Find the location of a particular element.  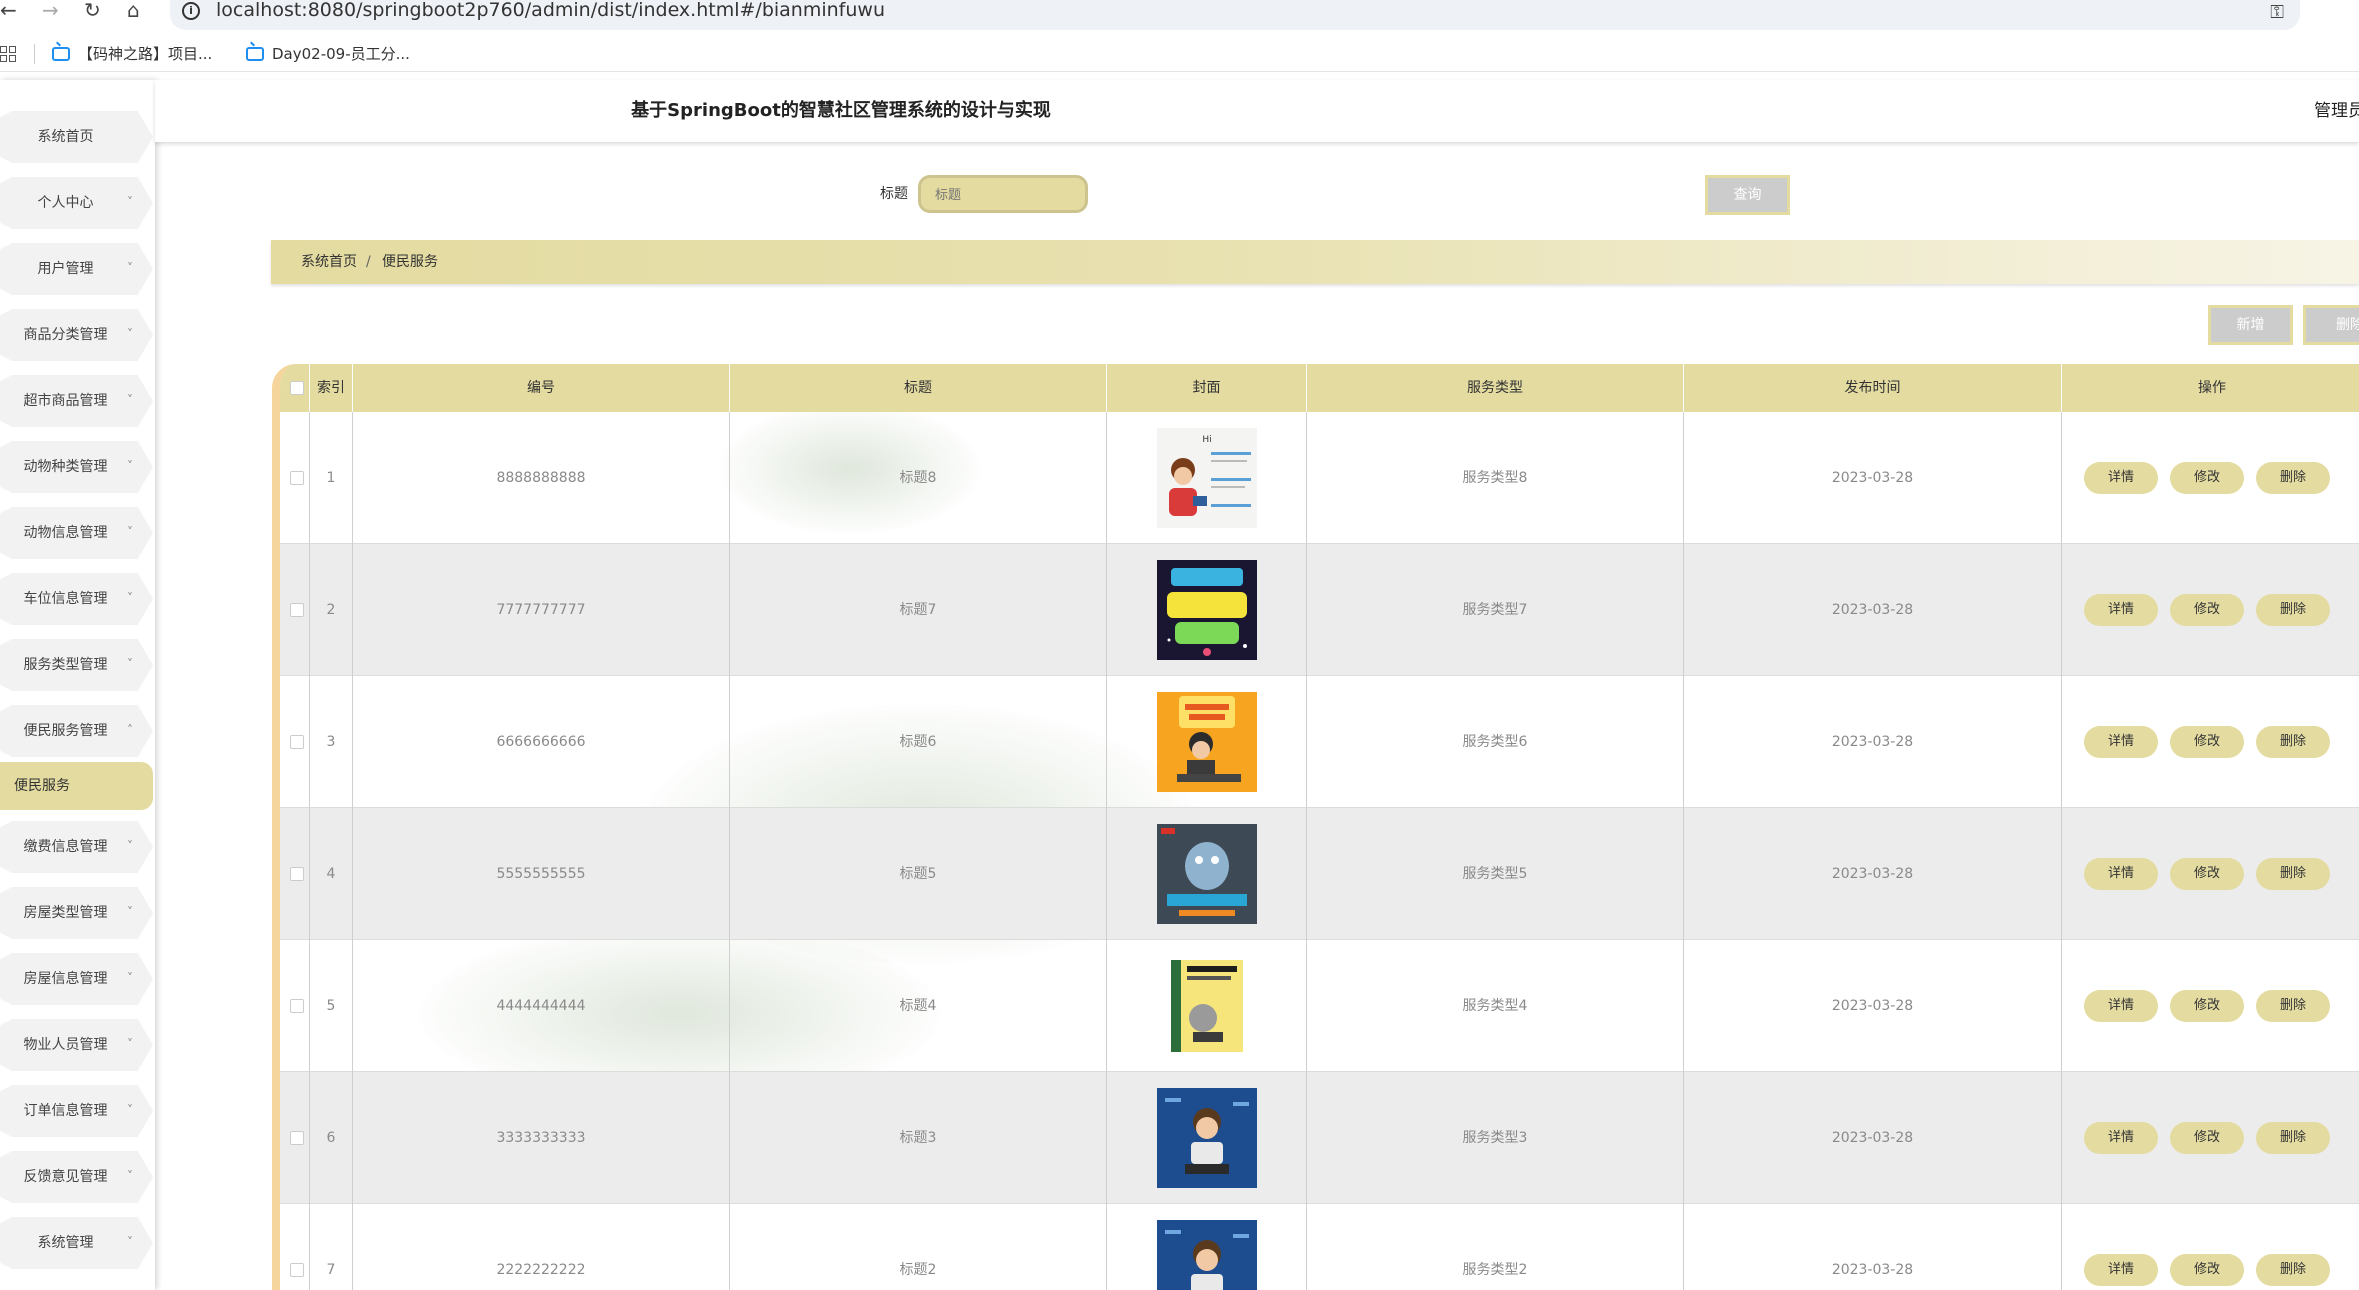

sidebar-item-house-type: 房屋类型管理 ˅ is located at coordinates (76, 913).